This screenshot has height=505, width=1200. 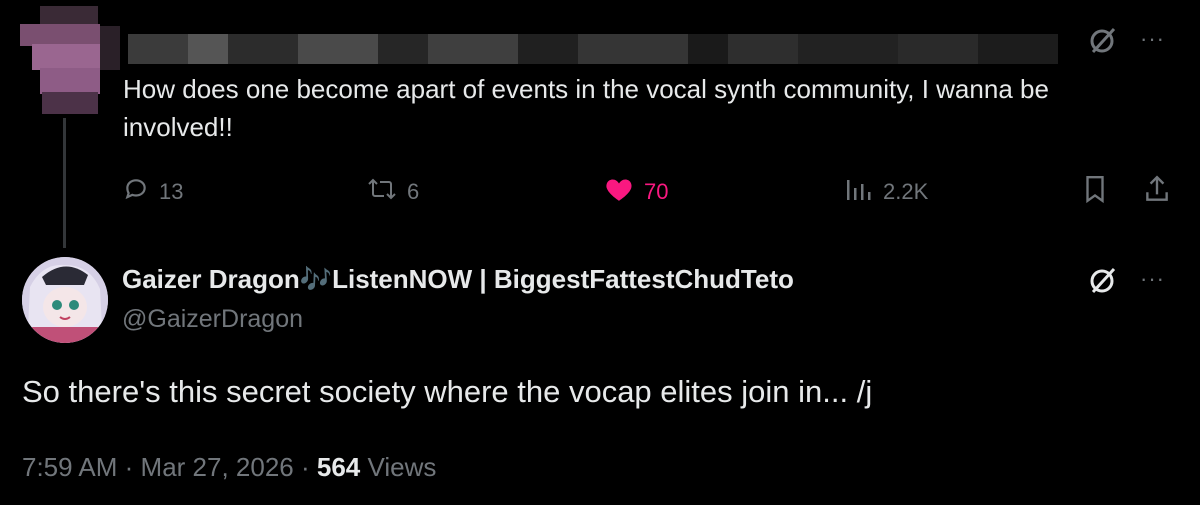 I want to click on share-button, so click(x=1157, y=192).